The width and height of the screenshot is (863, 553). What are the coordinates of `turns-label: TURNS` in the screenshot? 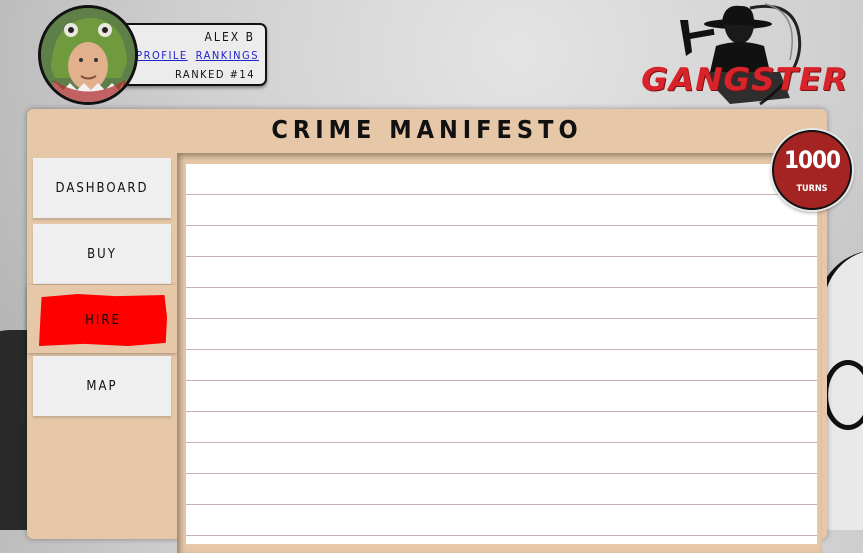 It's located at (812, 189).